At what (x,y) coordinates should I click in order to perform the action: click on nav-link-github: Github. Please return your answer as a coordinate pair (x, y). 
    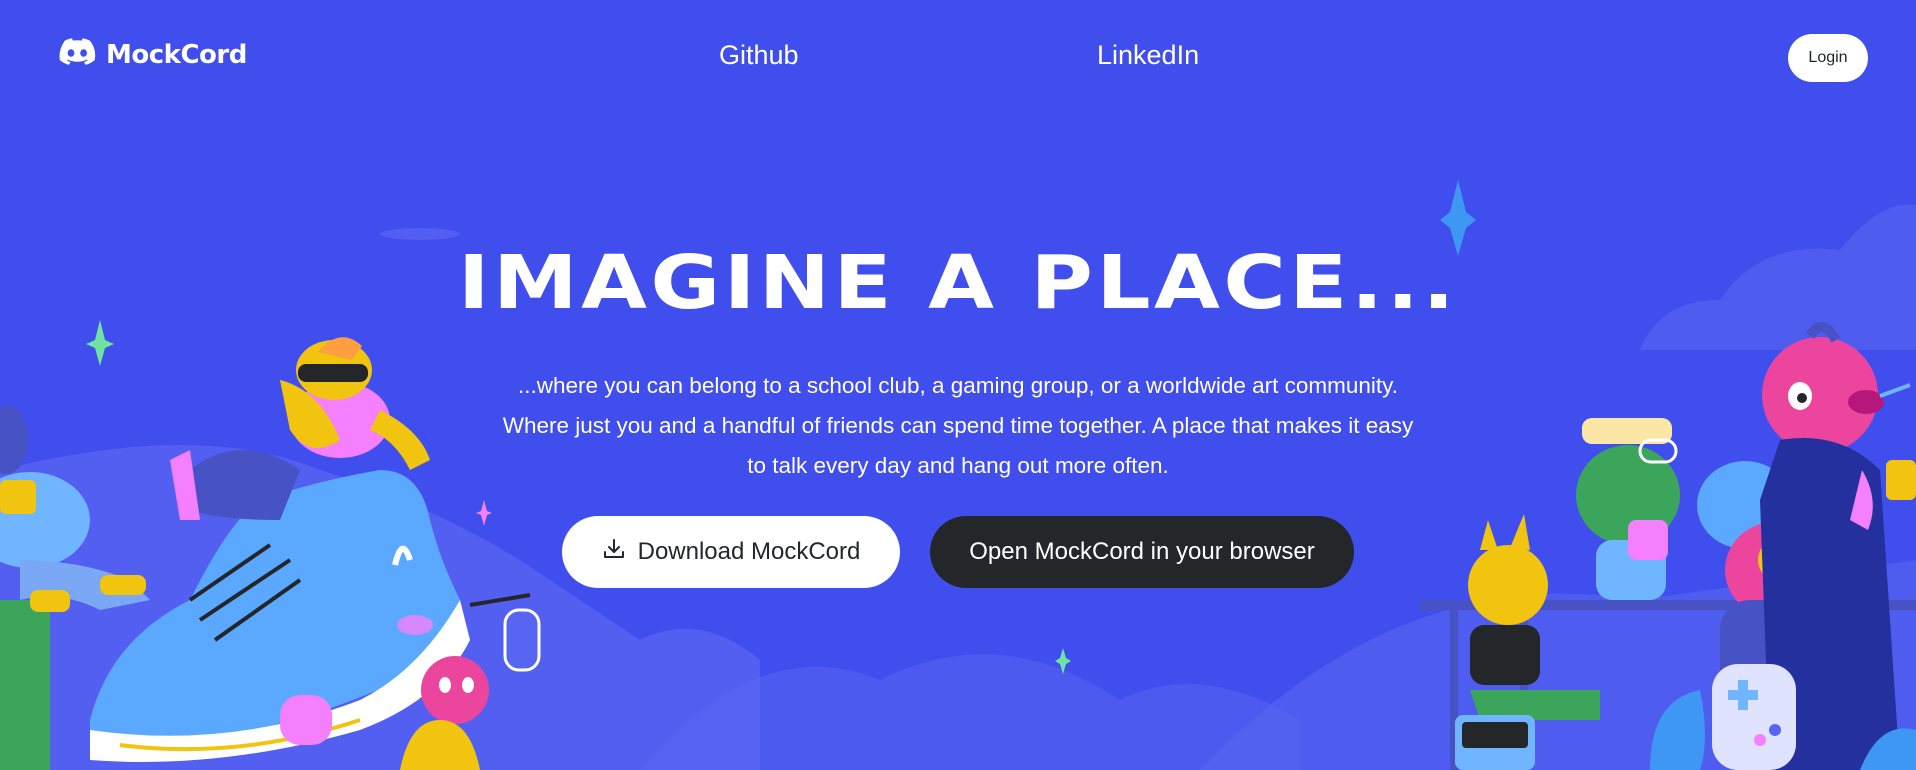
    Looking at the image, I should click on (759, 55).